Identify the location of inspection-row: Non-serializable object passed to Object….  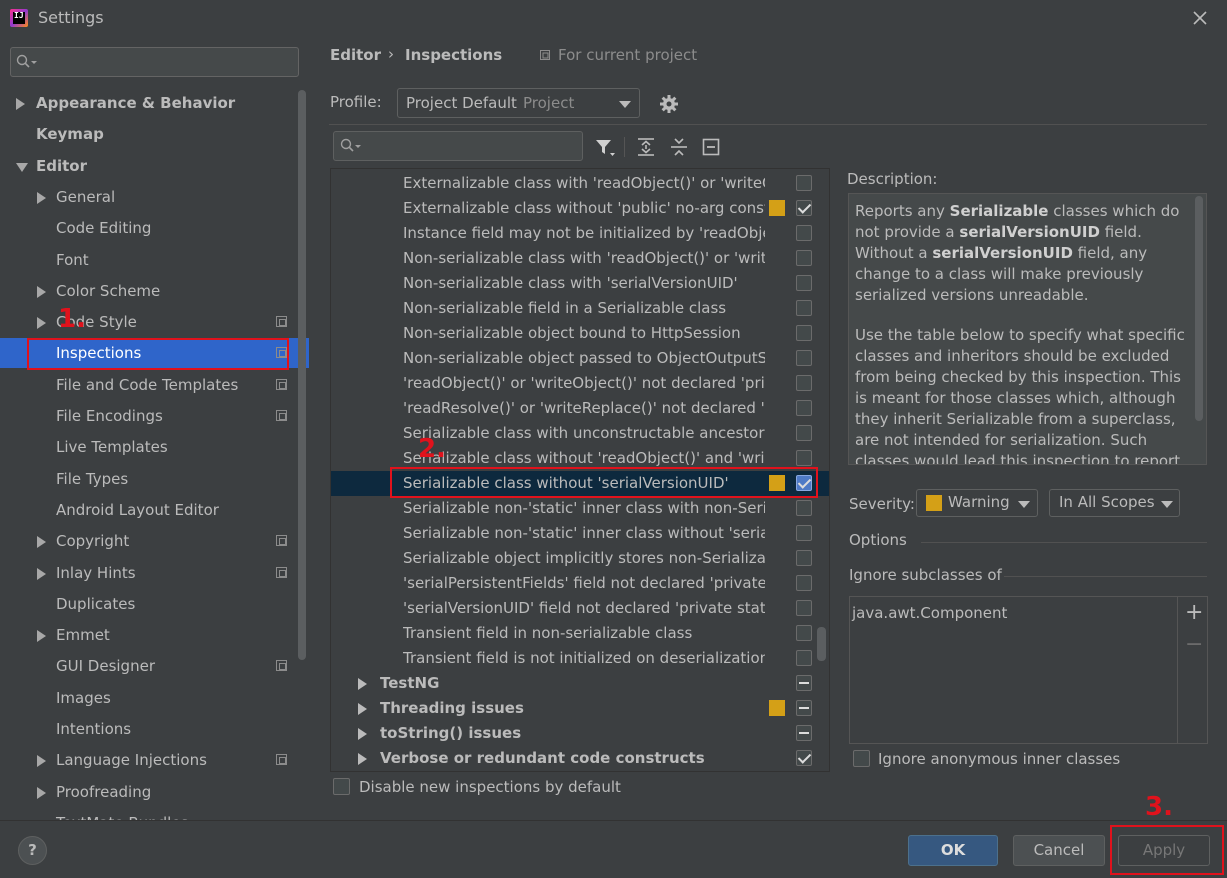
(580, 358).